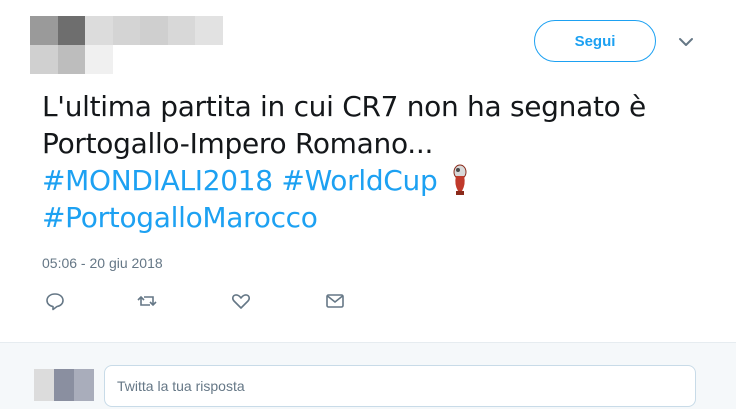 This screenshot has width=736, height=409. I want to click on chevron-down-icon, so click(686, 42).